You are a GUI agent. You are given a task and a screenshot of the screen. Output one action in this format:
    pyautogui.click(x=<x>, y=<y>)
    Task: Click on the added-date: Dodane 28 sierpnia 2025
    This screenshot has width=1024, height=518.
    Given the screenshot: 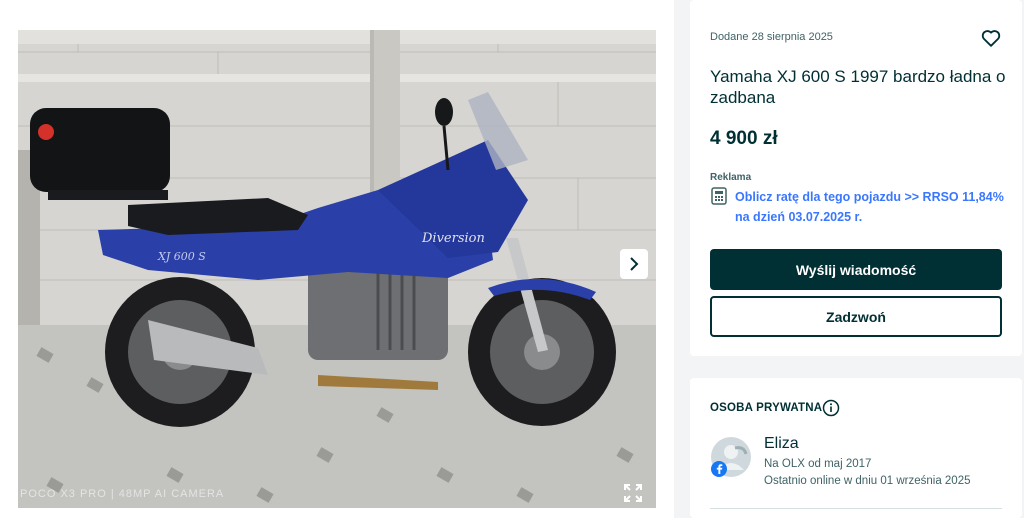 What is the action you would take?
    pyautogui.click(x=771, y=37)
    